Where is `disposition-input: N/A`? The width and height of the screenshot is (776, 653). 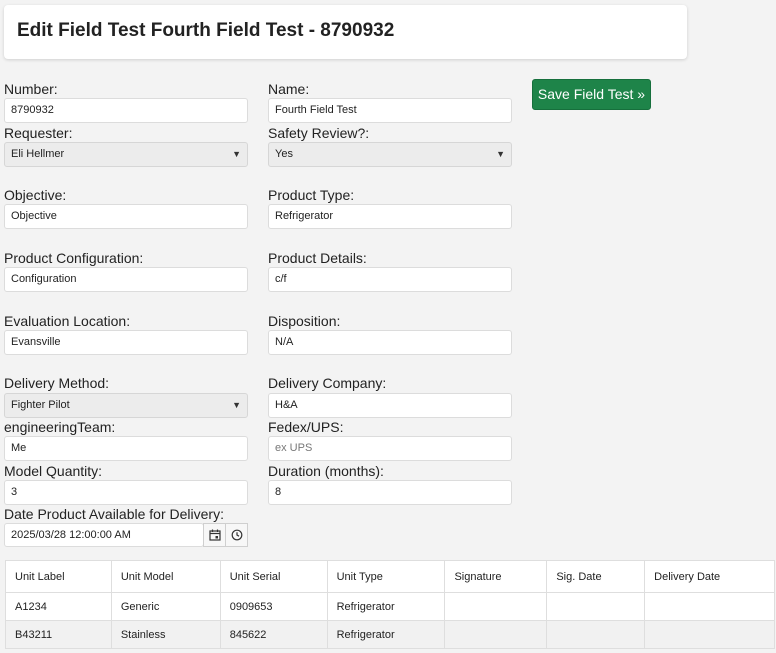 disposition-input: N/A is located at coordinates (390, 342).